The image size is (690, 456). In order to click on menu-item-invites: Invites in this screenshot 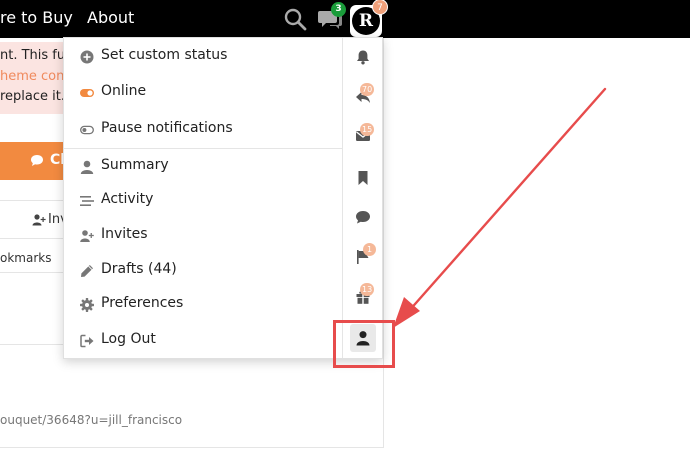, I will do `click(203, 236)`.